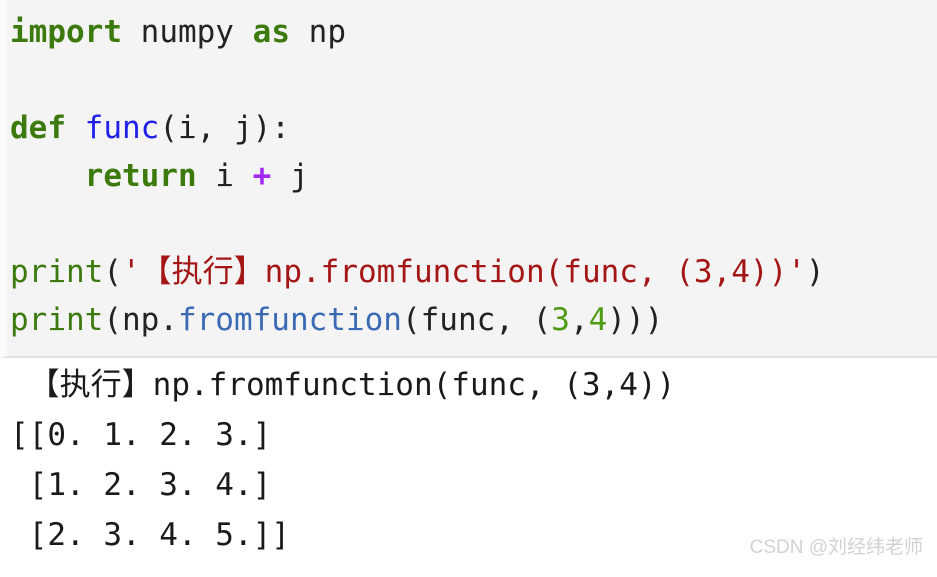 This screenshot has width=937, height=577. I want to click on code-token-string: '【执行】np.fromfunction(func, (3,4))', so click(464, 272).